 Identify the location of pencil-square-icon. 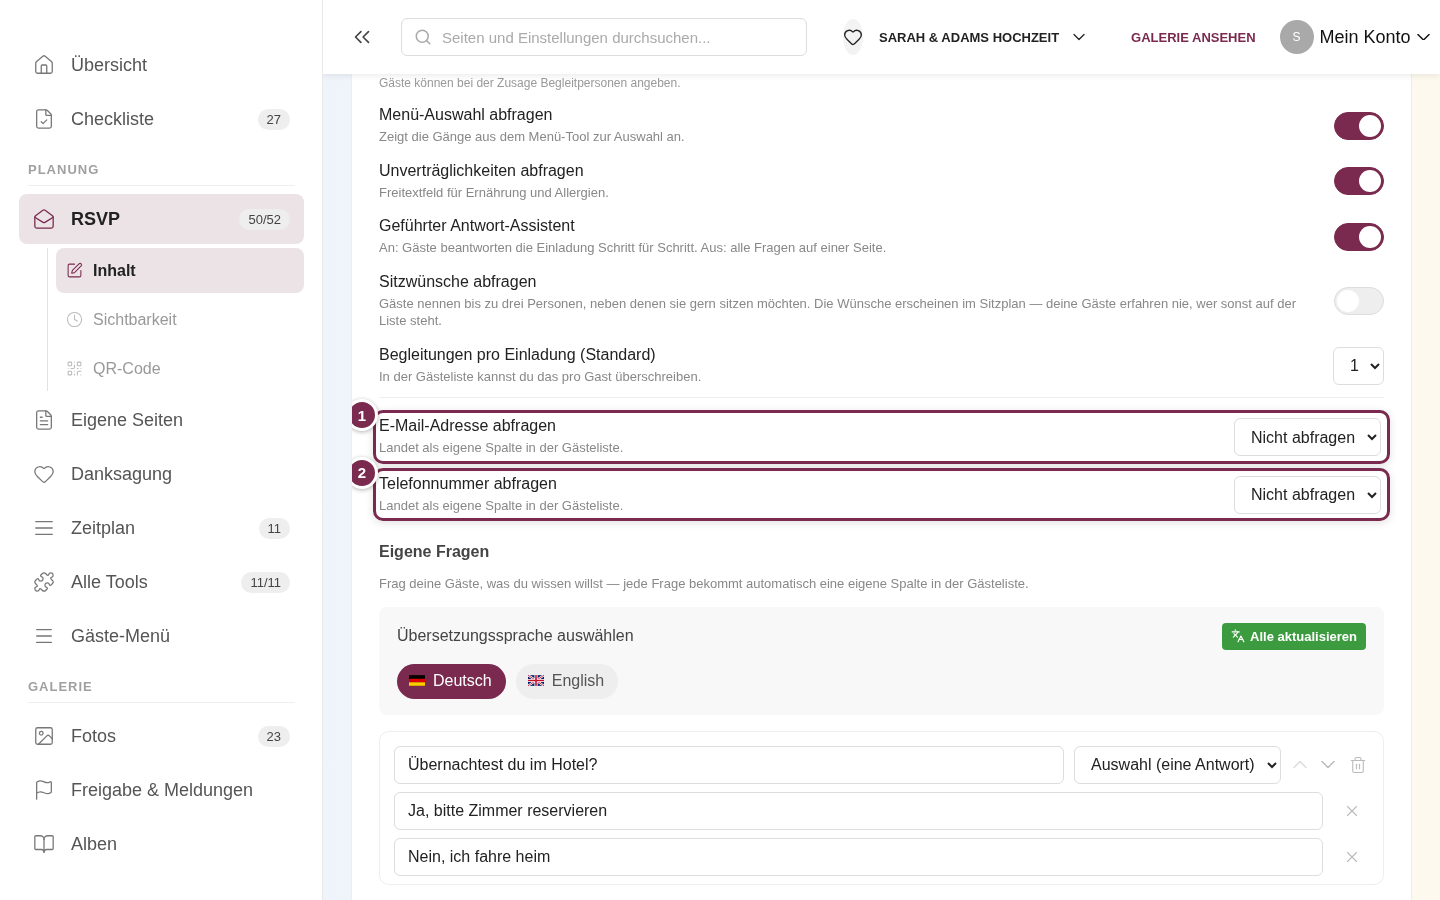
(74, 270).